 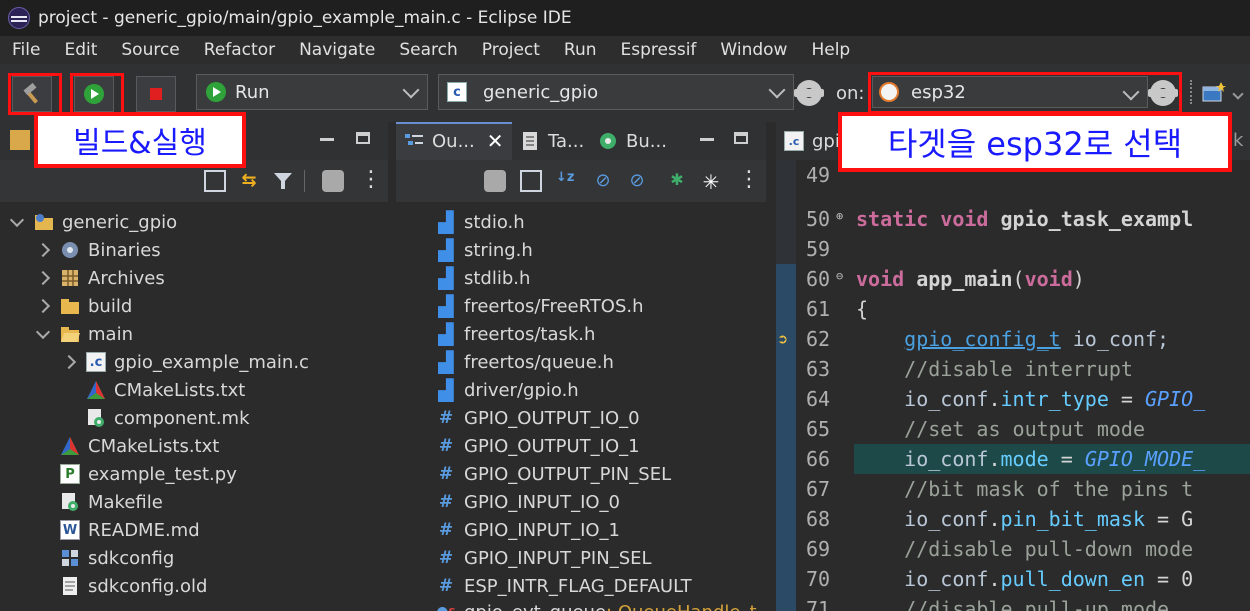 I want to click on outline-macro: # GPIO_OUTPUT_IO_0, so click(x=538, y=418).